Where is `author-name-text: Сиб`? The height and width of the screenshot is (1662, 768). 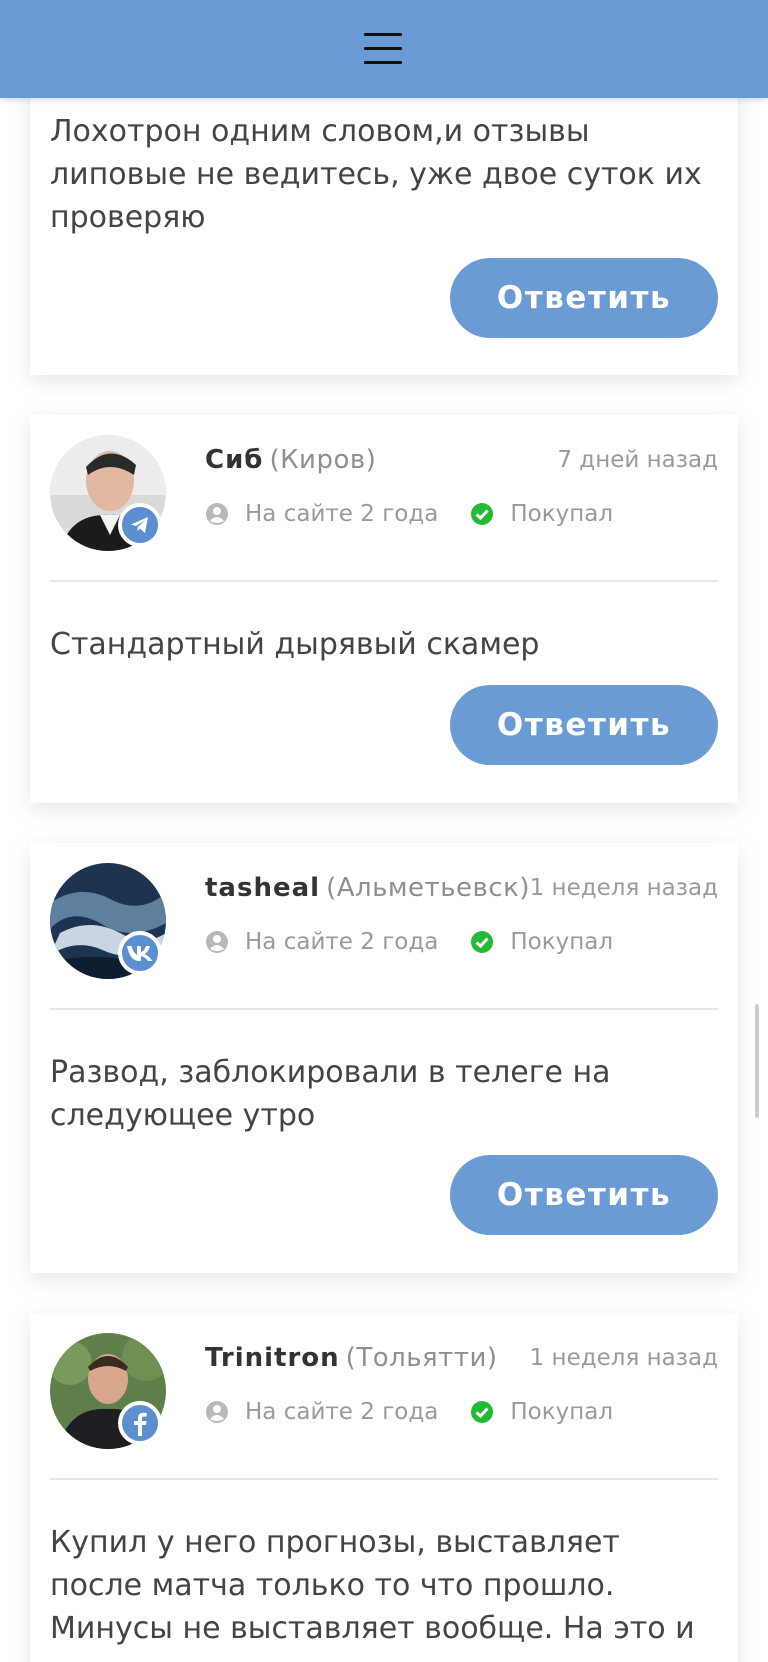 author-name-text: Сиб is located at coordinates (234, 460).